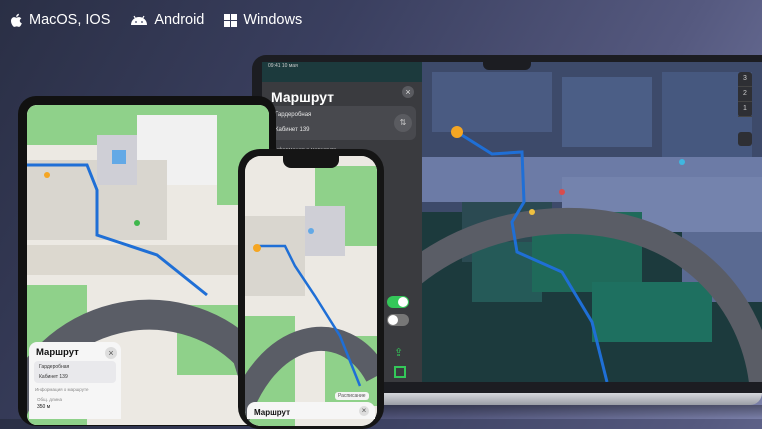 This screenshot has height=429, width=762. I want to click on phone-map, so click(311, 291).